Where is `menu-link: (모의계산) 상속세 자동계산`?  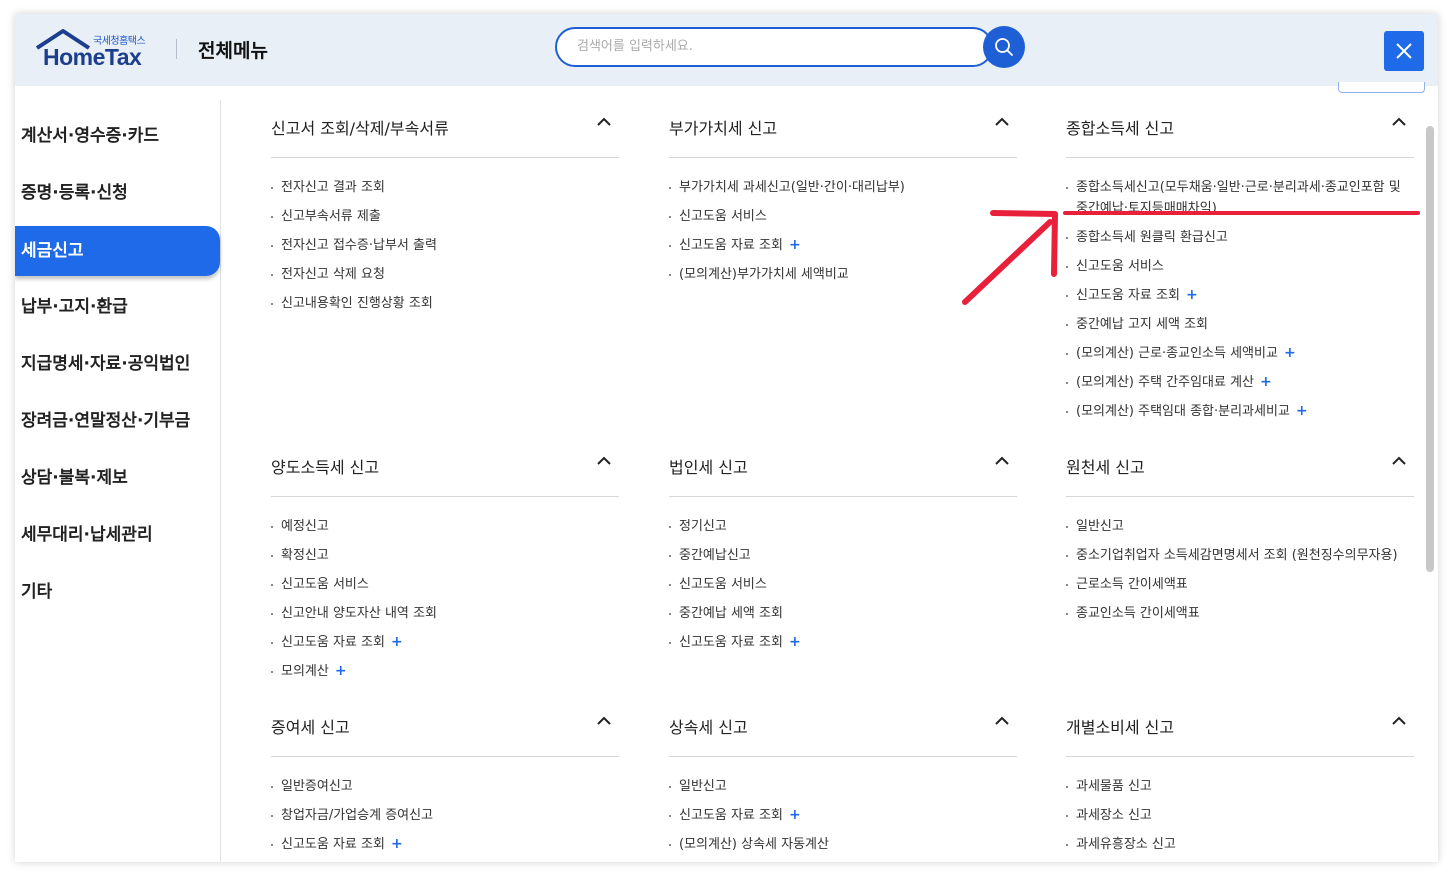 menu-link: (모의계산) 상속세 자동계산 is located at coordinates (843, 844).